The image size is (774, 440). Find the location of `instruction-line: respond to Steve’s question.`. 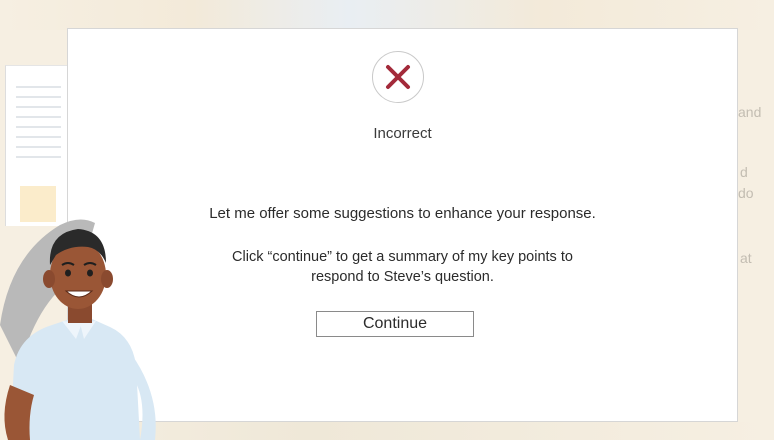

instruction-line: respond to Steve’s question. is located at coordinates (402, 277).